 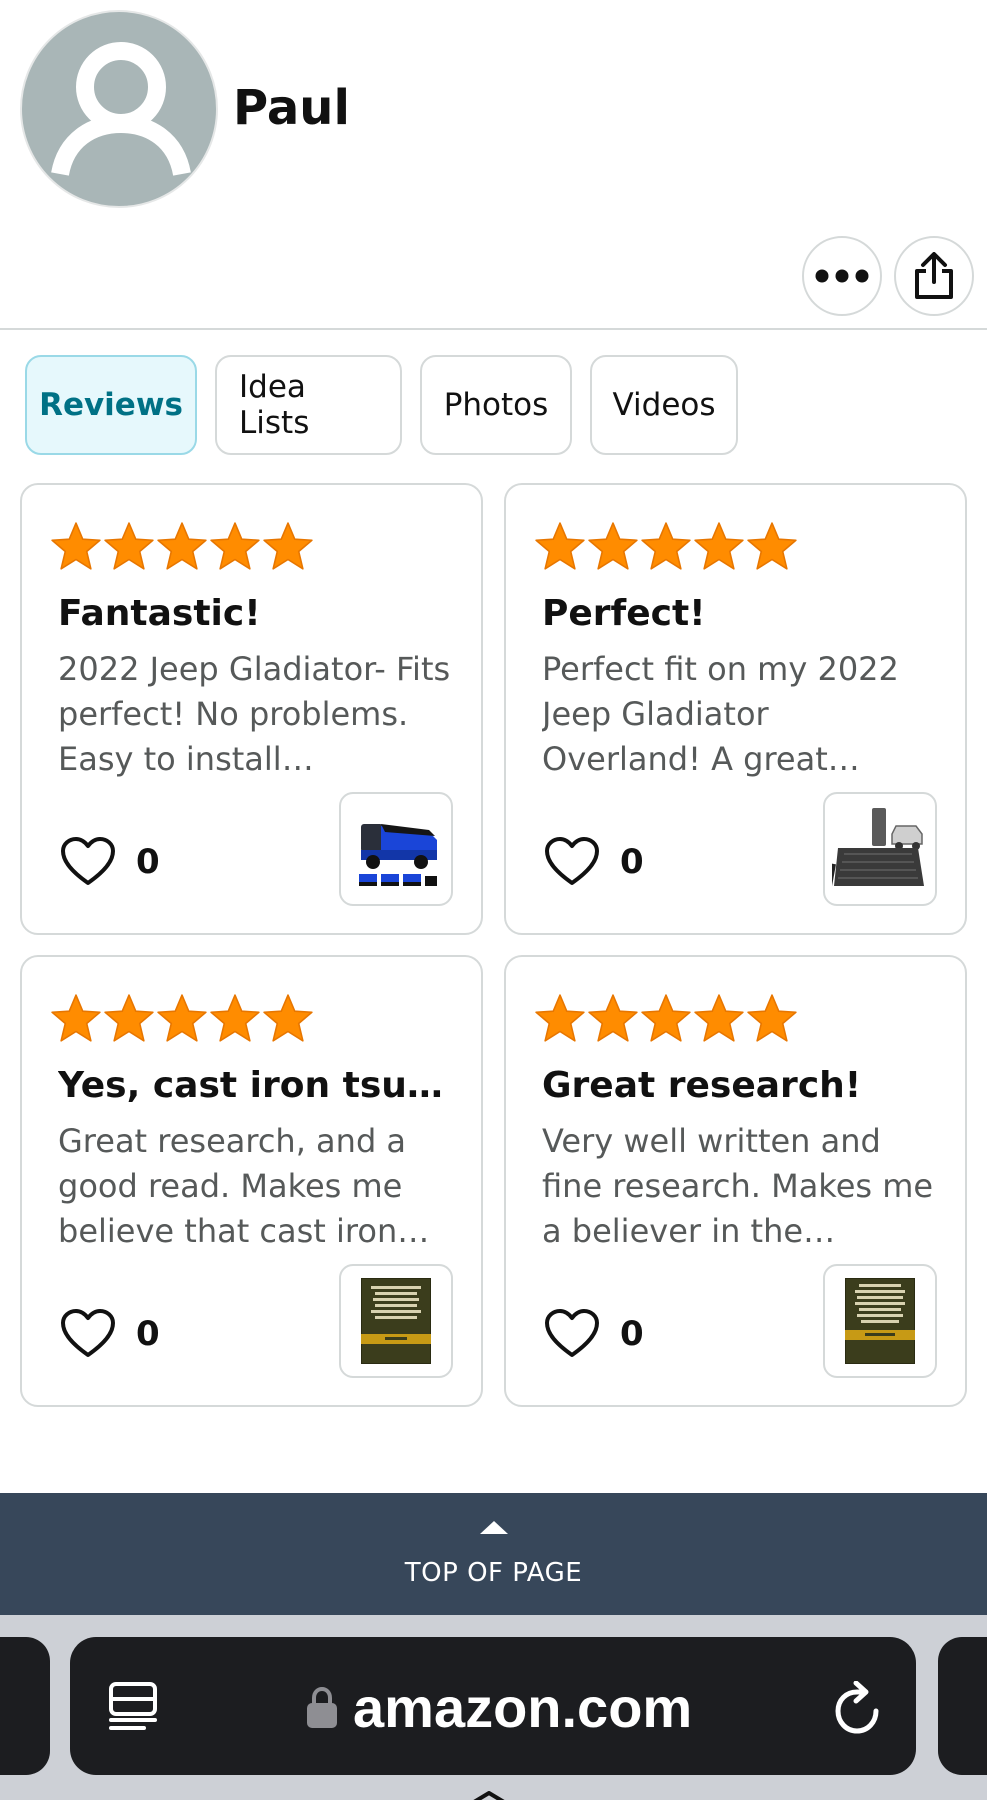 I want to click on caret-up-icon, so click(x=493, y=1527).